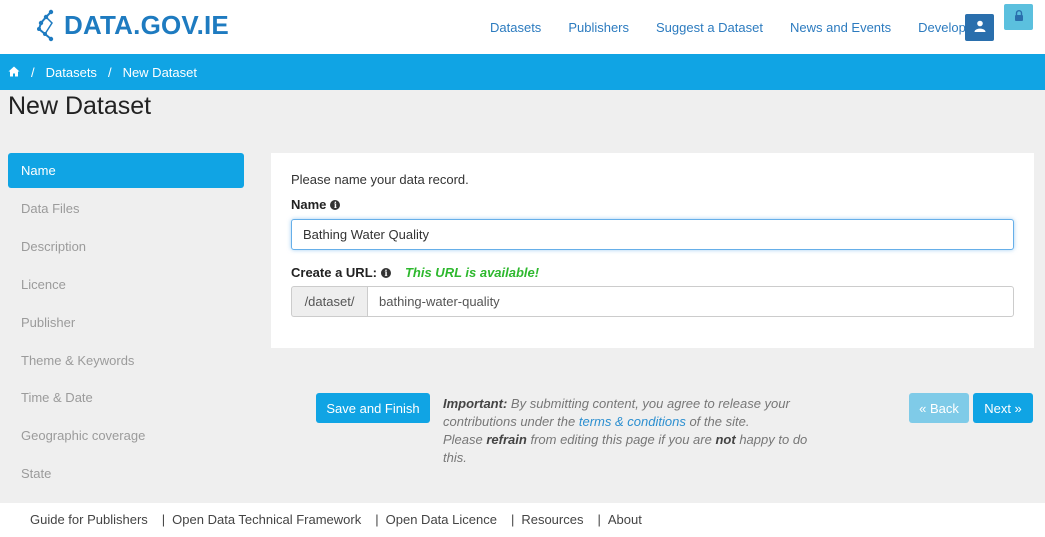 This screenshot has width=1045, height=537. I want to click on notice-text: Please, so click(463, 439).